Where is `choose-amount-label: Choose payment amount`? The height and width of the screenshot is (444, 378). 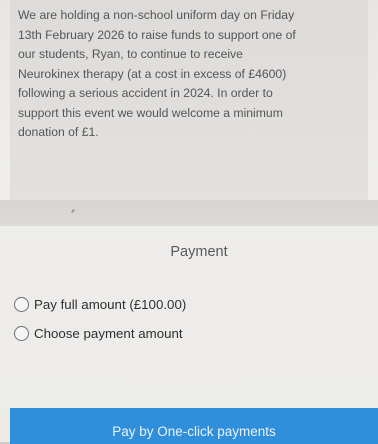
choose-amount-label: Choose payment amount is located at coordinates (108, 333).